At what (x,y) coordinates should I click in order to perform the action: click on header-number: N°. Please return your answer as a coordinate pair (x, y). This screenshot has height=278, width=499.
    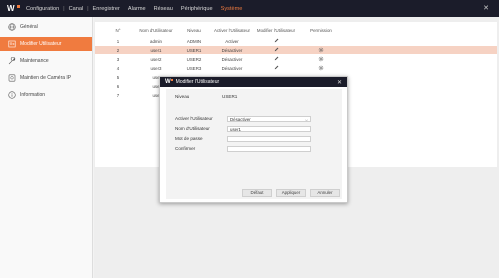
    Looking at the image, I should click on (118, 30).